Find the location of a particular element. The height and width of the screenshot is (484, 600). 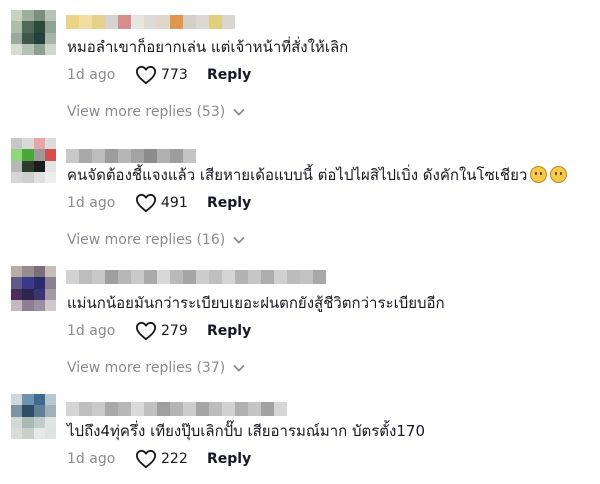

view-more-replies-label: View more replies (37) is located at coordinates (146, 368).